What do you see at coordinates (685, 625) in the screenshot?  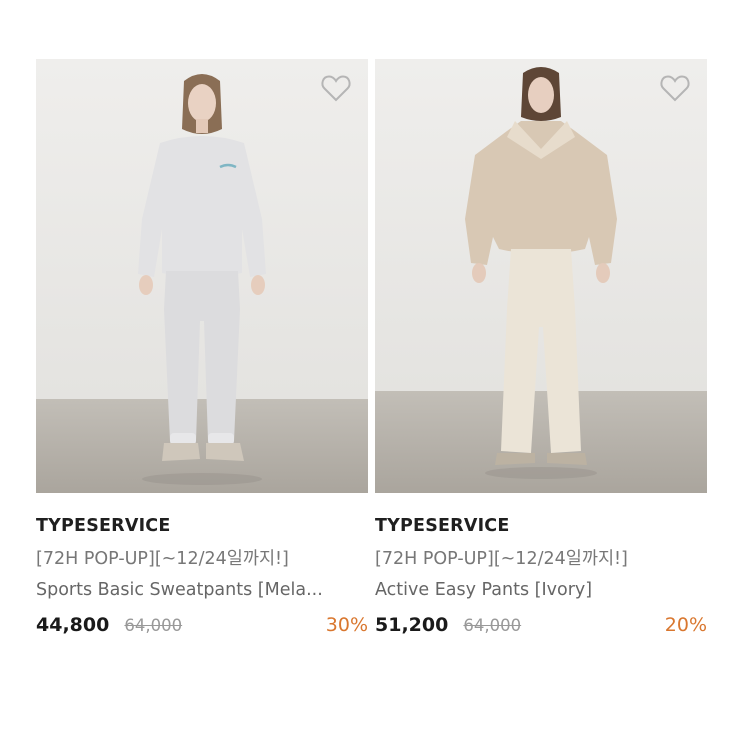 I see `discount-rate: 20%` at bounding box center [685, 625].